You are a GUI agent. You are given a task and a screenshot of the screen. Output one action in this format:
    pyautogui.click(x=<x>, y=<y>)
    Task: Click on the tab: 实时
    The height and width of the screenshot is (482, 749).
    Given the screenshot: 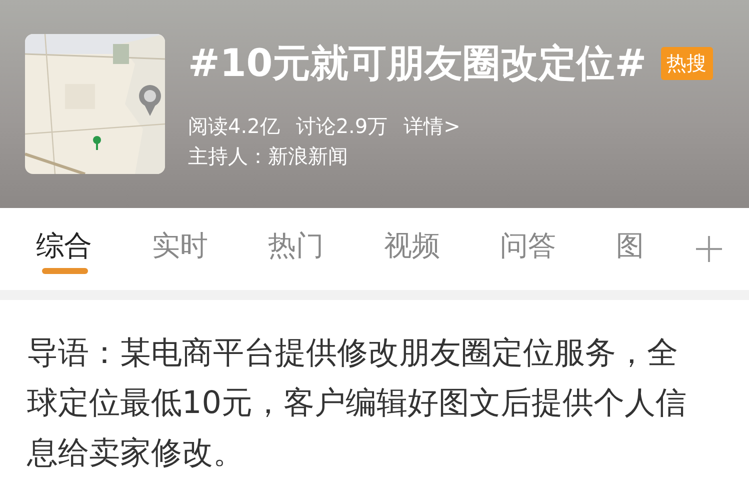 What is the action you would take?
    pyautogui.click(x=180, y=246)
    